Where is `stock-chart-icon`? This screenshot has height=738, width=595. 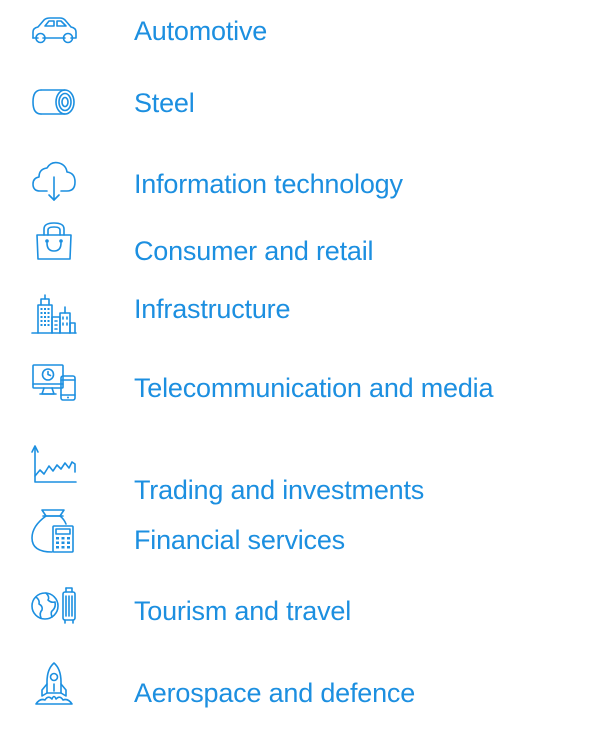 stock-chart-icon is located at coordinates (54, 464).